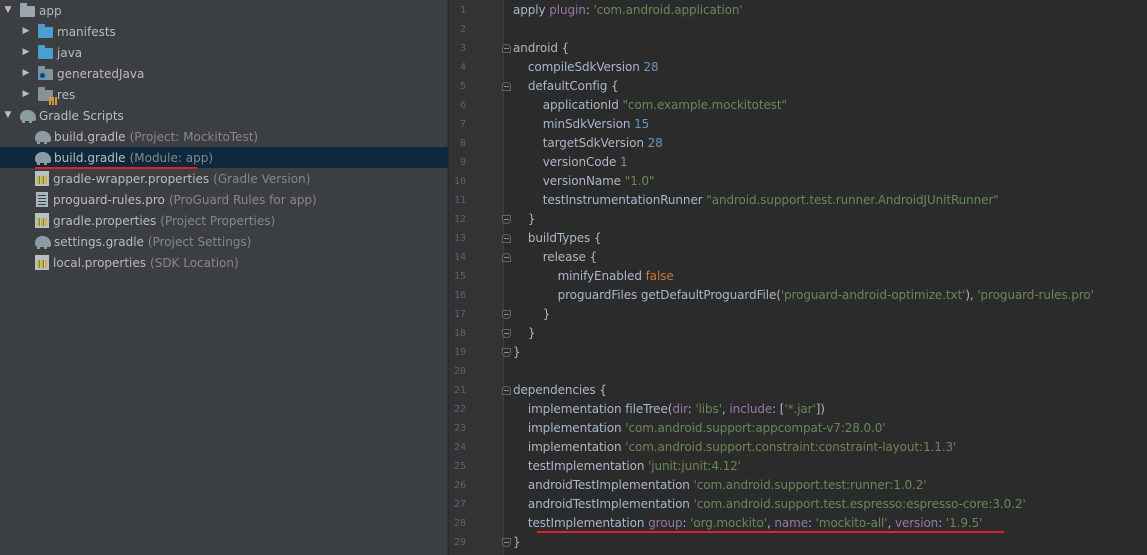 The width and height of the screenshot is (1147, 555). Describe the element at coordinates (569, 447) in the screenshot. I see `code-token: implementation` at that location.